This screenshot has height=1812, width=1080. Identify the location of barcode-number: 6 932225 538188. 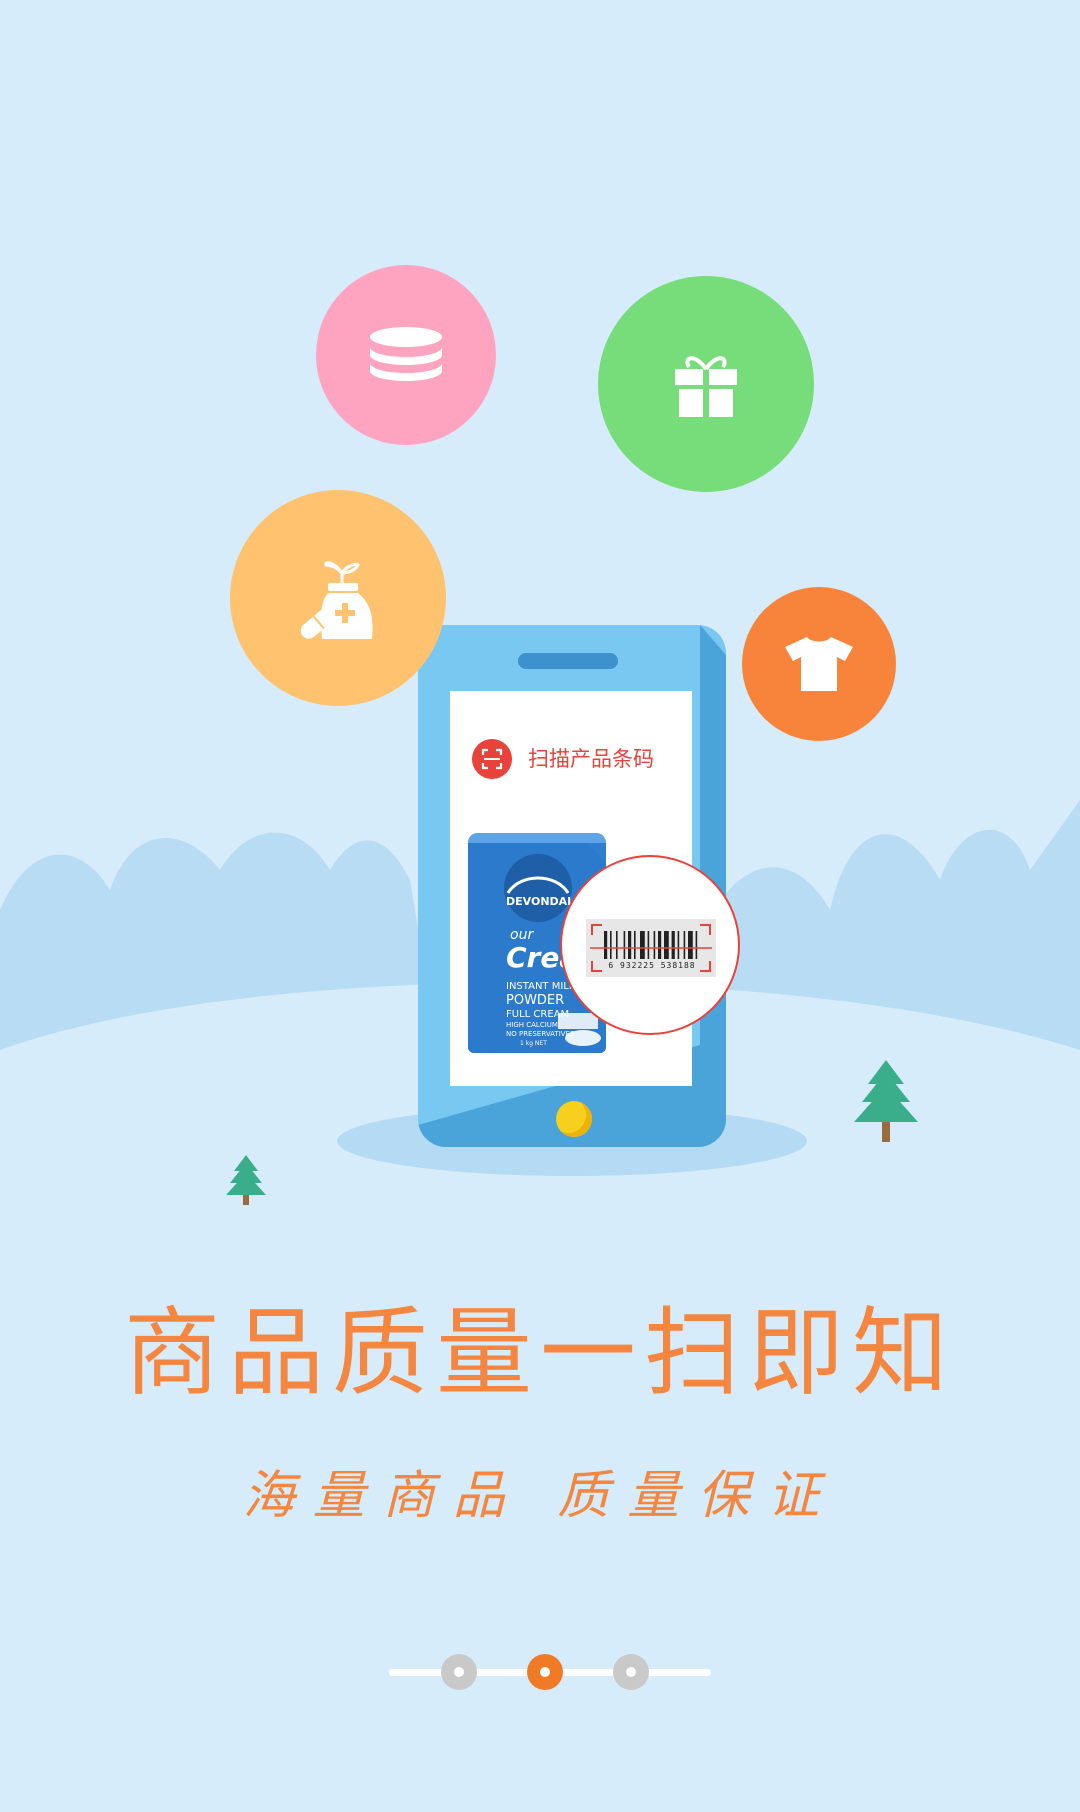
(652, 965).